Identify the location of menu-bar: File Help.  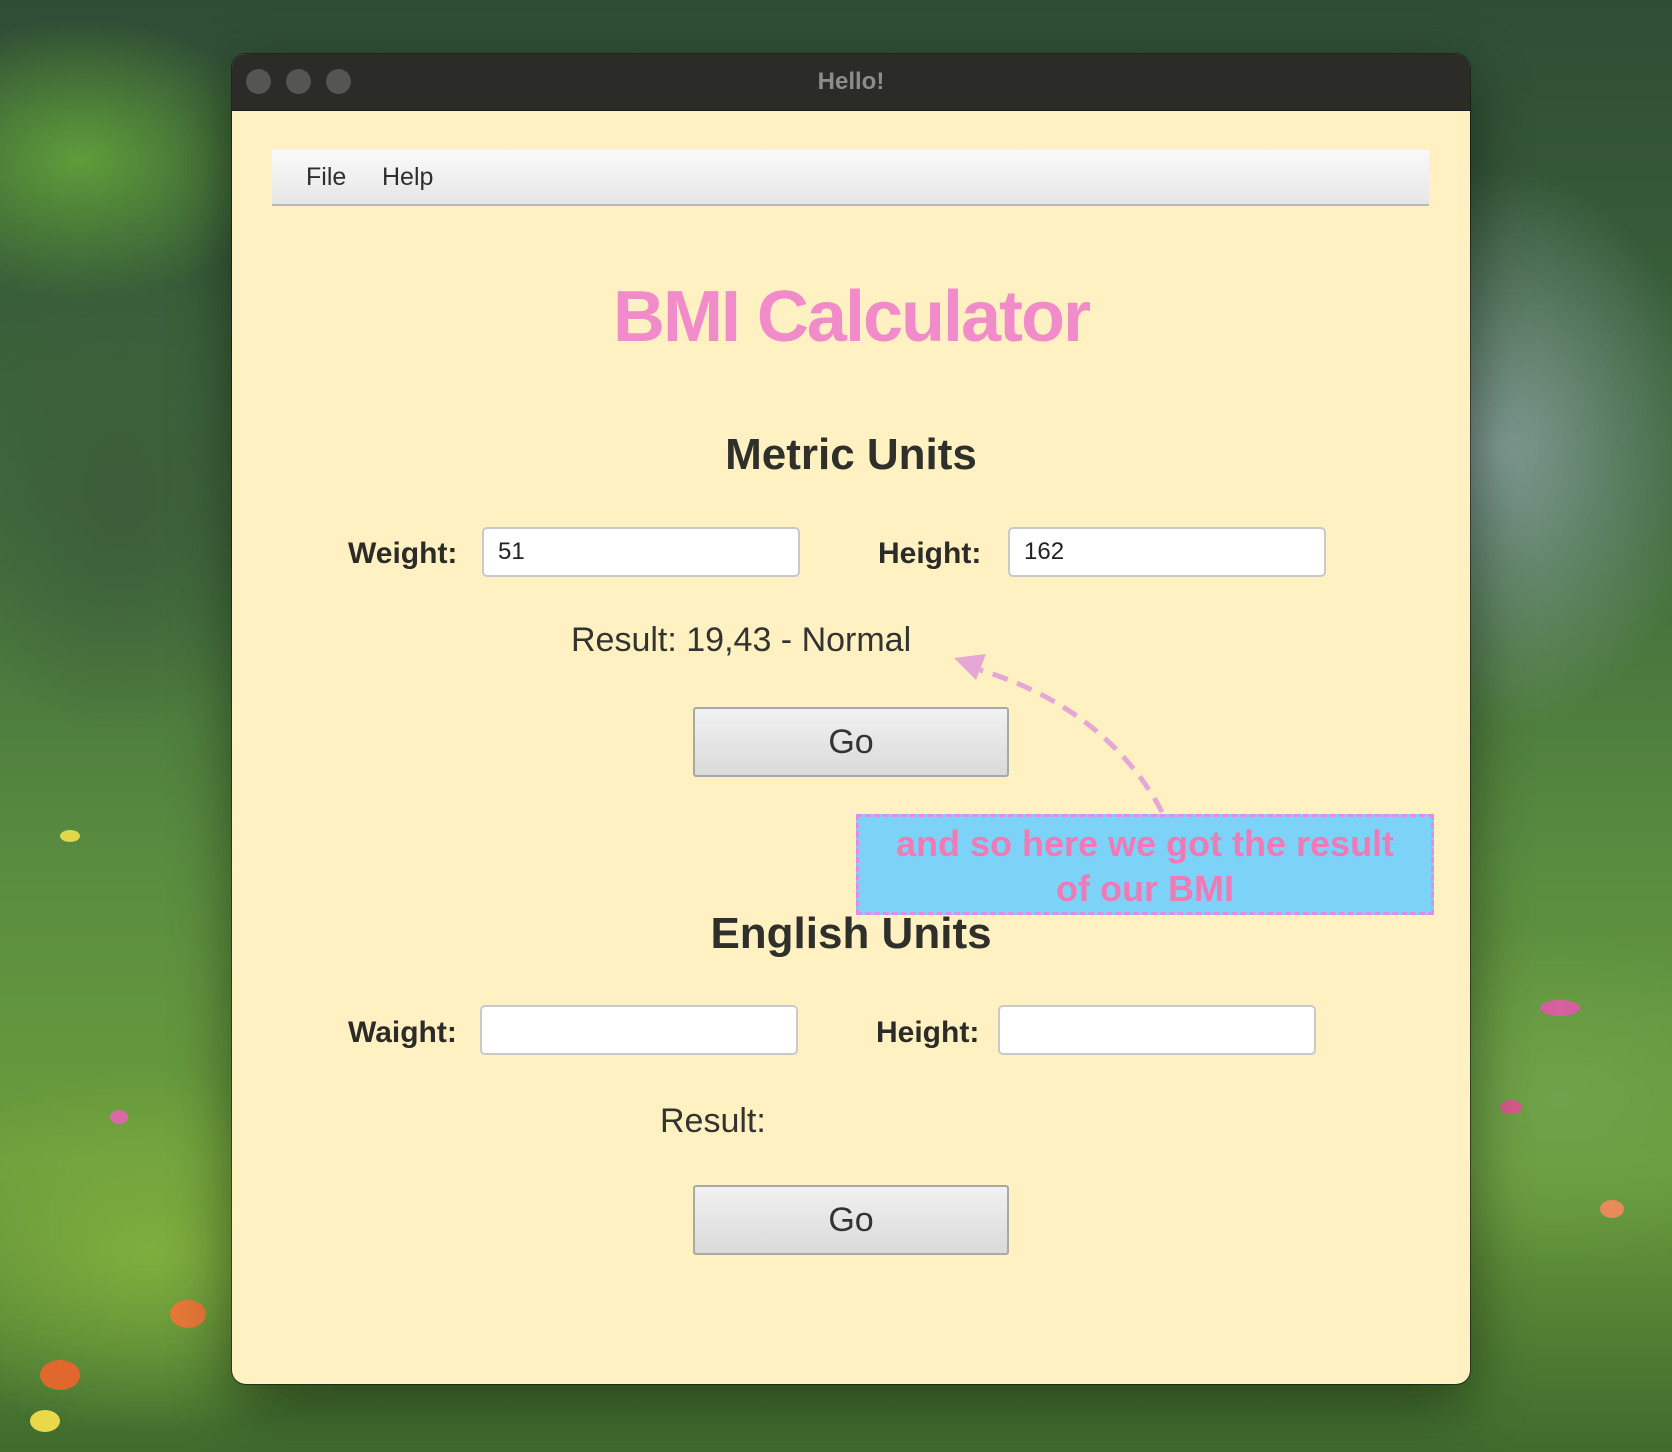
(850, 178).